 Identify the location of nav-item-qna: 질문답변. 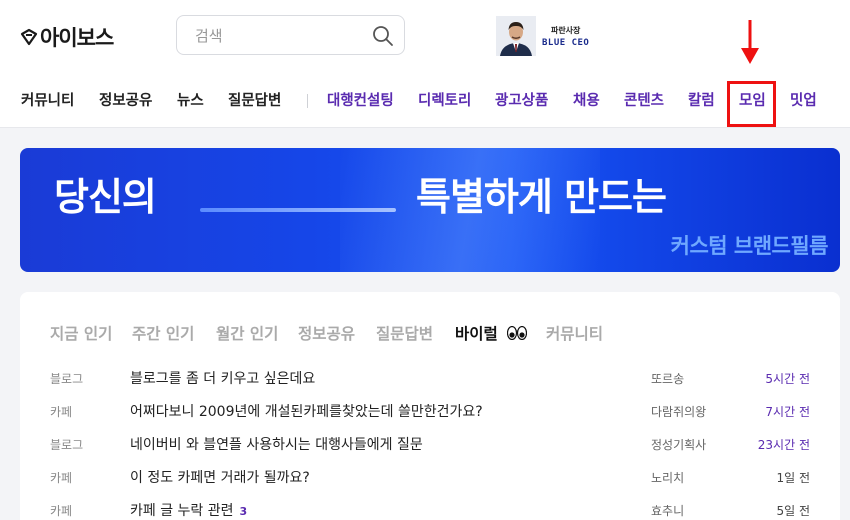
(254, 101).